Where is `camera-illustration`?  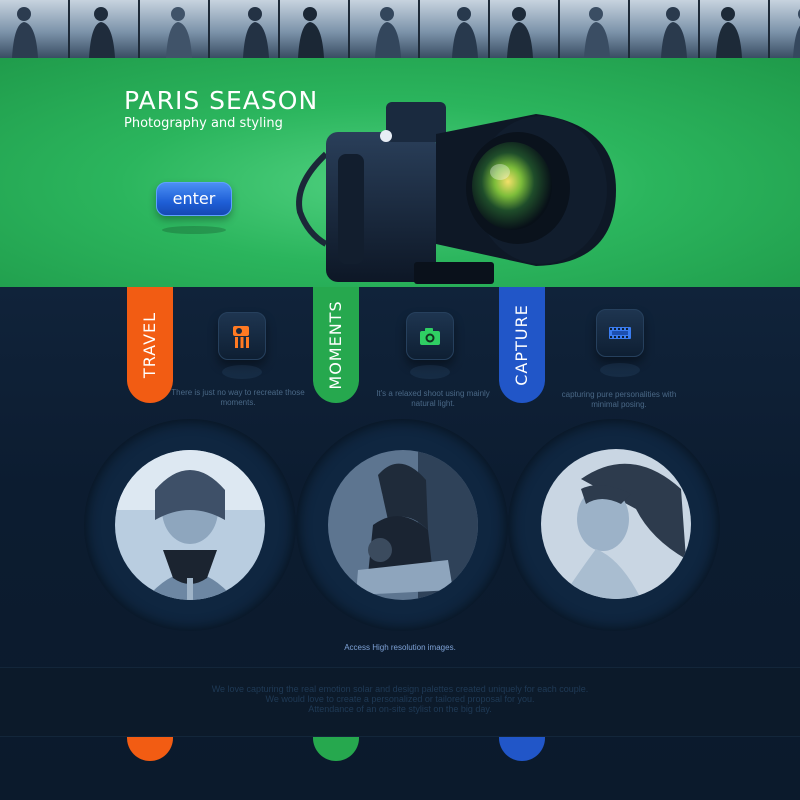 camera-illustration is located at coordinates (456, 193).